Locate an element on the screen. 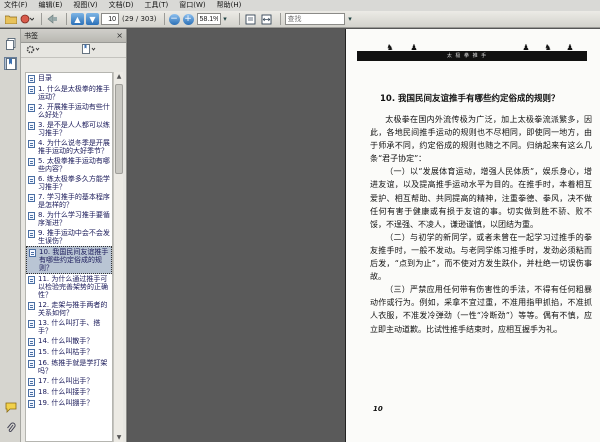  bookmark-item: 2. 开展推手运动有些什么好处？ is located at coordinates (69, 111).